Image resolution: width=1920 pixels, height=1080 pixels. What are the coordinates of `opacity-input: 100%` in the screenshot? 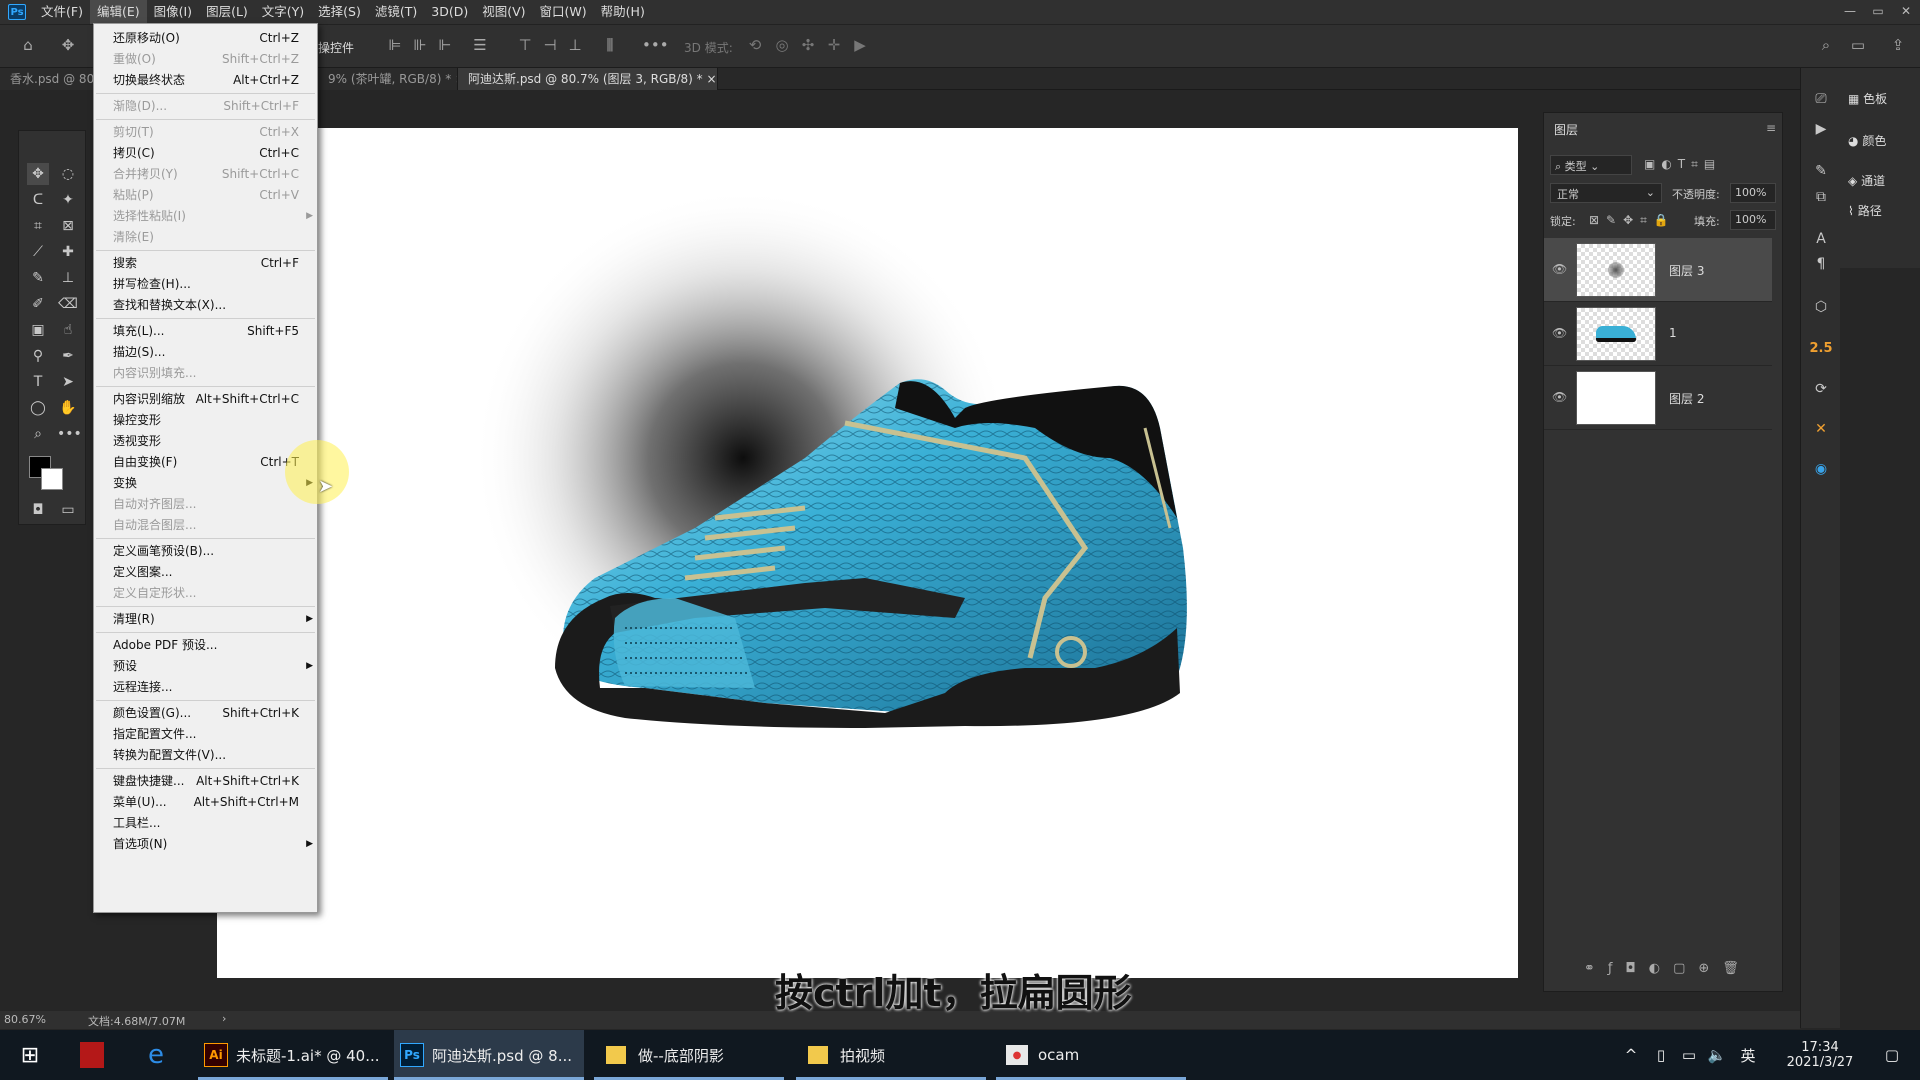 It's located at (1753, 193).